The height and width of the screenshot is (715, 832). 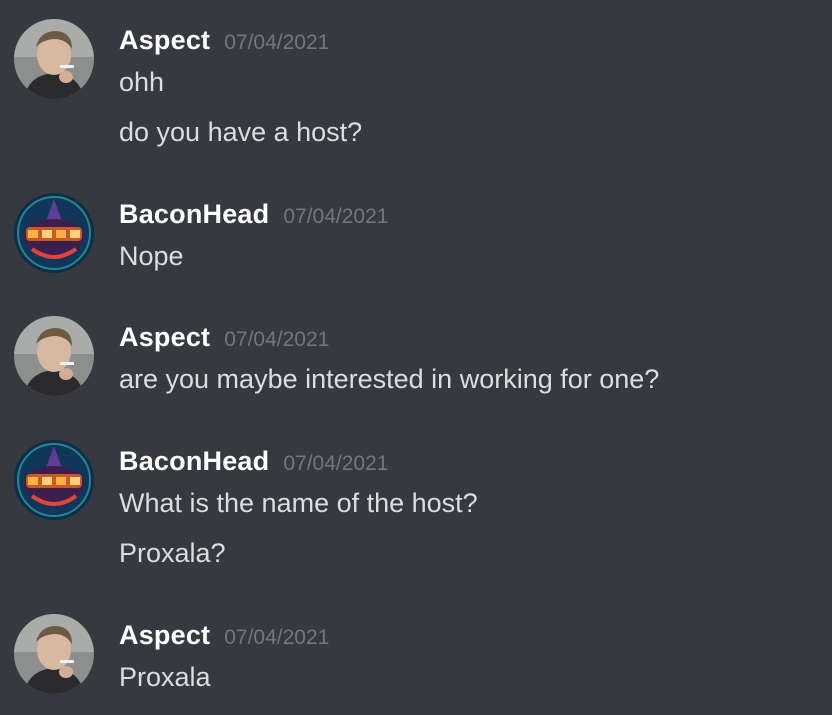 What do you see at coordinates (151, 256) in the screenshot?
I see `message-text: Nope` at bounding box center [151, 256].